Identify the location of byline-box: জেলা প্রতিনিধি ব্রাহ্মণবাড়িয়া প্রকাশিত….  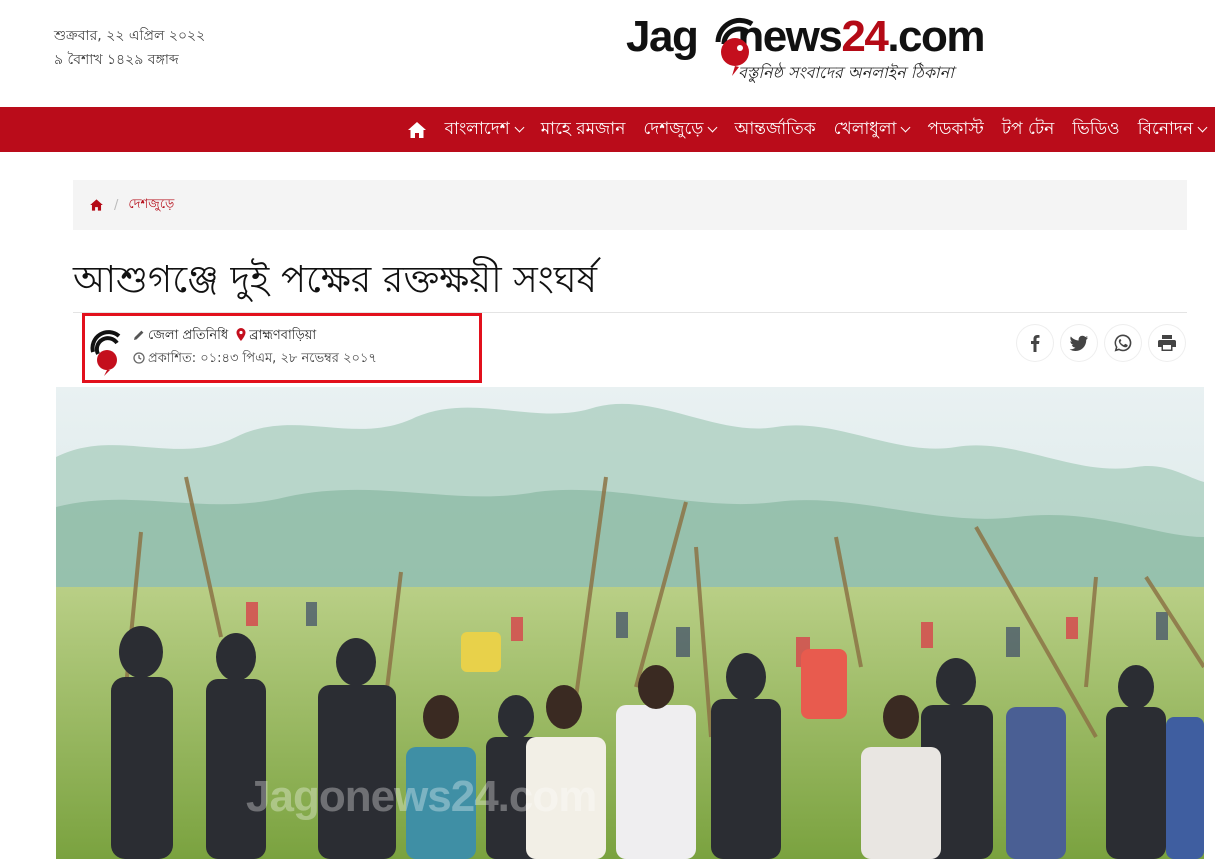
(282, 348).